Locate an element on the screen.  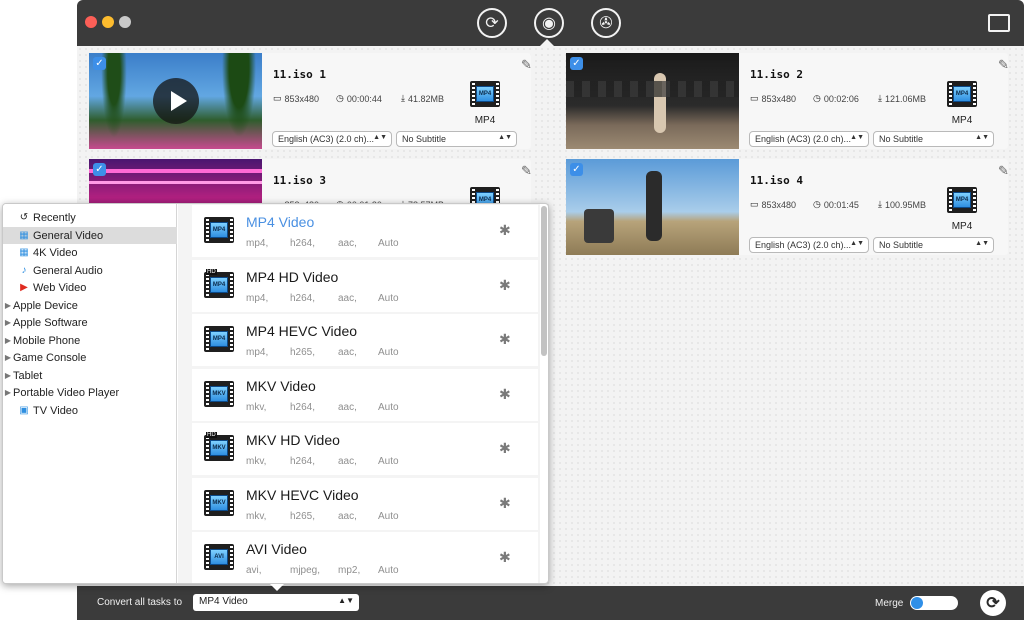
size-meta: ⤓ 41.82MB is located at coordinates (423, 98).